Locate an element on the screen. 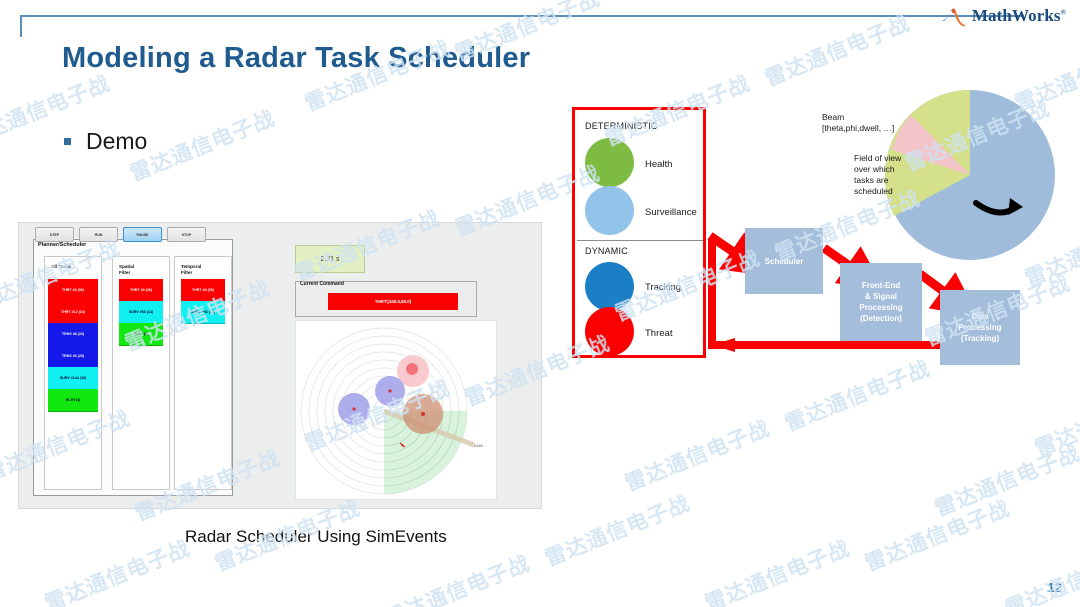 Image resolution: width=1080 pixels, height=607 pixels. current-command-value: THRT:[340.0,80.0] is located at coordinates (393, 301).